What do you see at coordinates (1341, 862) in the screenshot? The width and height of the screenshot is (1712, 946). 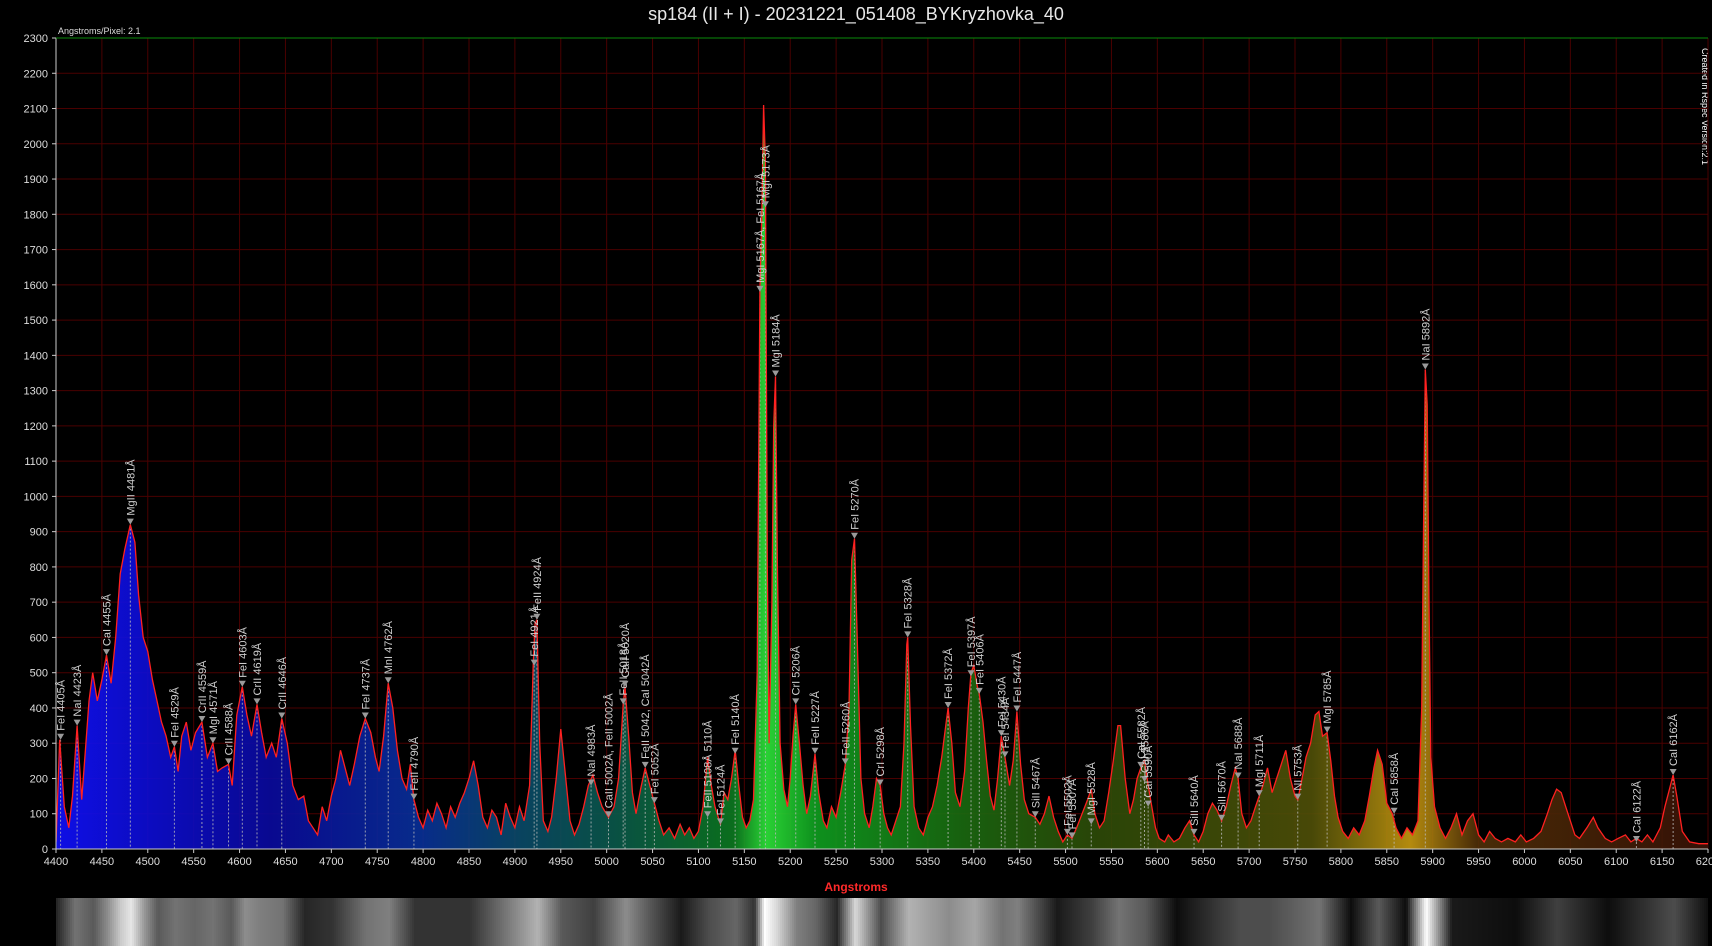 I see `x-tick-label: 5800` at bounding box center [1341, 862].